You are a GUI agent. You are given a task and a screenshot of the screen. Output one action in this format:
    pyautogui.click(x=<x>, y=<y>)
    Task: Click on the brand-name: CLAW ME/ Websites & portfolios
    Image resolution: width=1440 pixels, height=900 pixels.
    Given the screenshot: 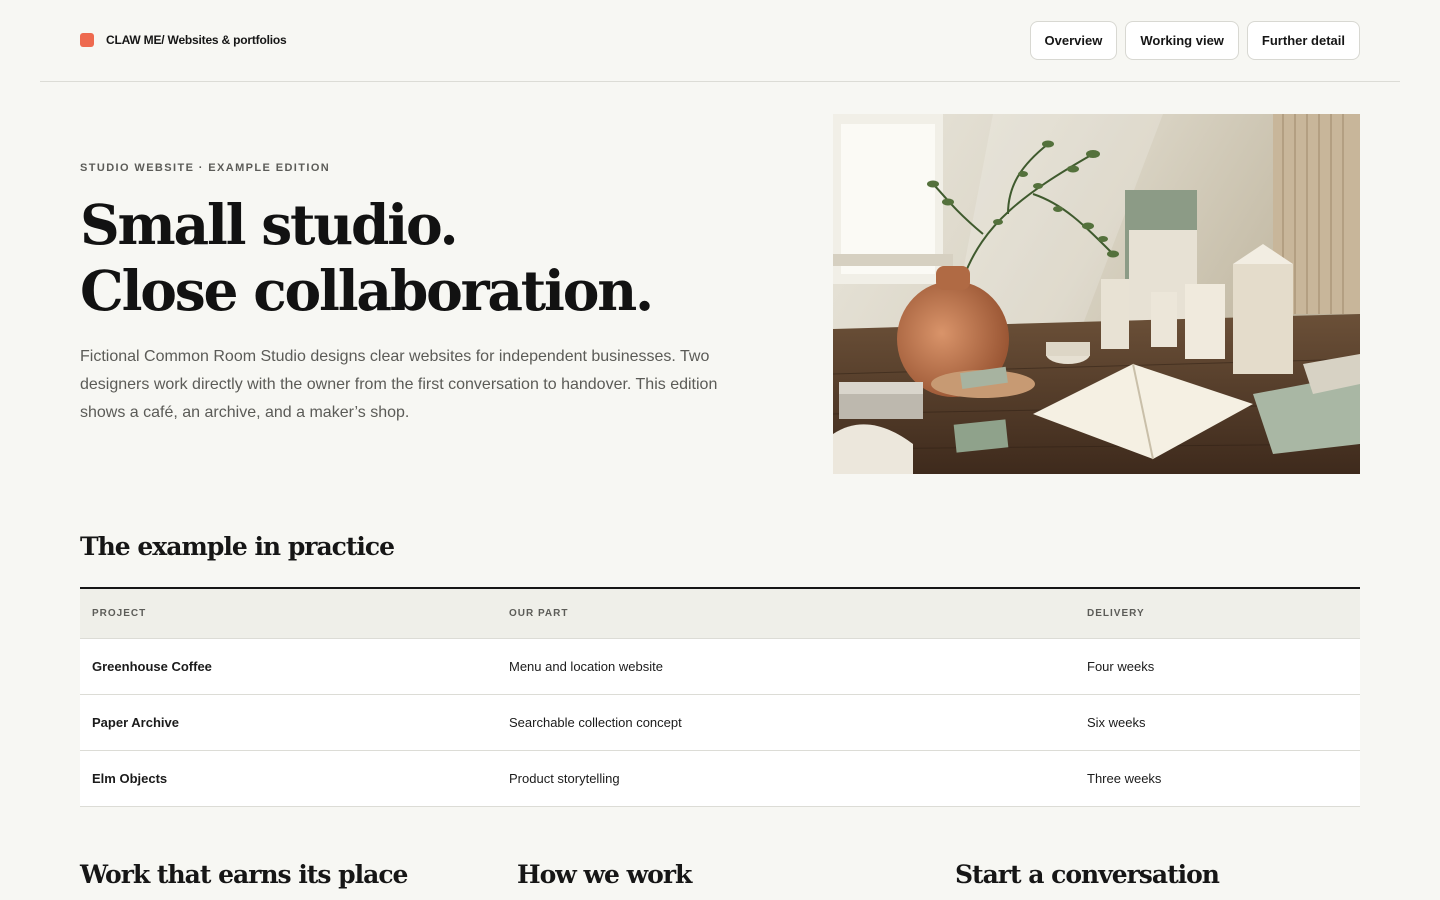 What is the action you would take?
    pyautogui.click(x=196, y=40)
    